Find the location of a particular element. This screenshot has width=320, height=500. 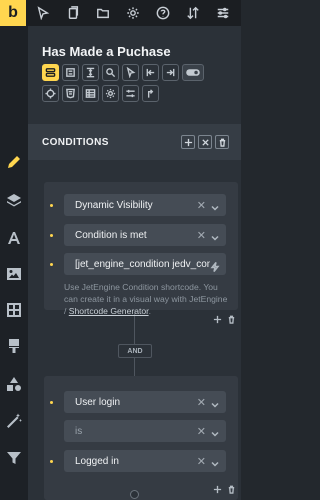

condition-operator-select: Condition is met ✕ is located at coordinates (145, 235).